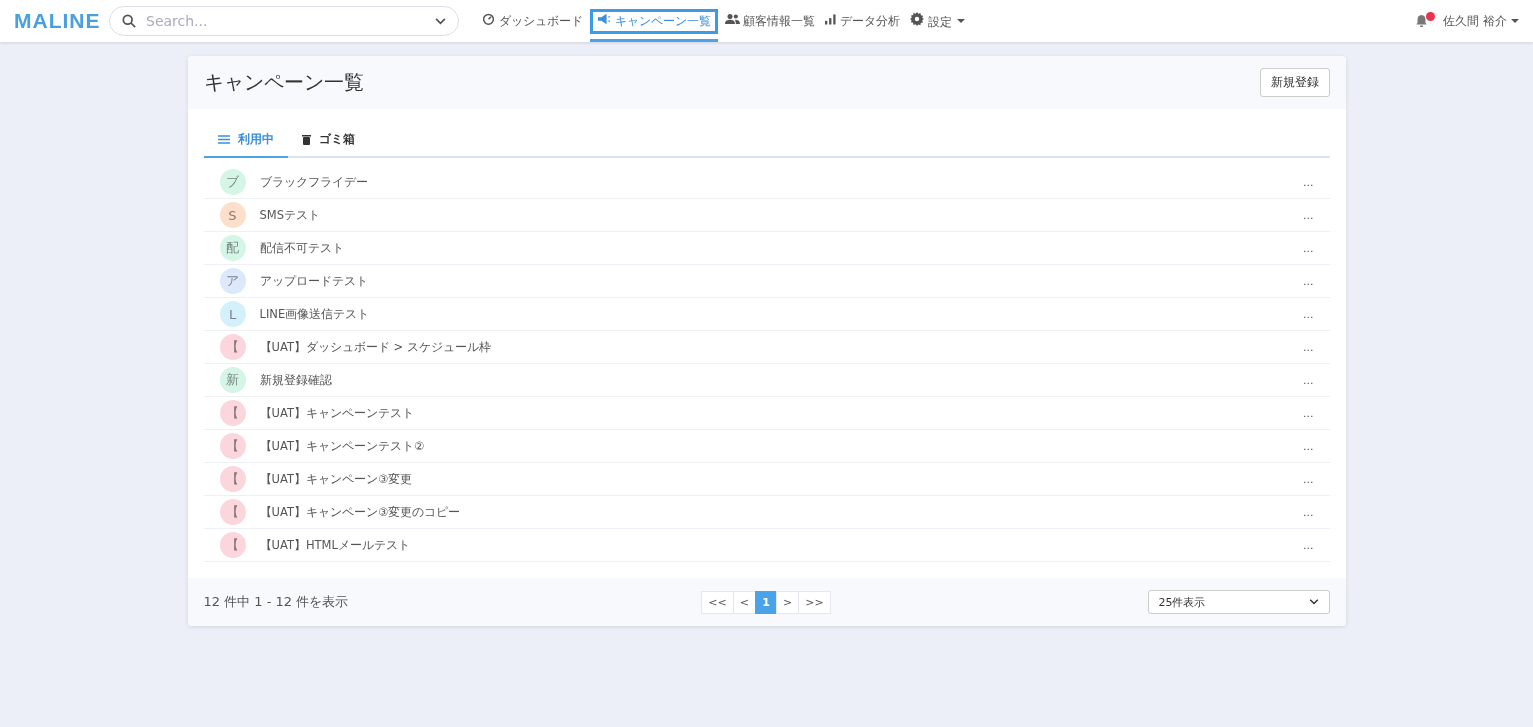 The height and width of the screenshot is (727, 1533). Describe the element at coordinates (232, 182) in the screenshot. I see `avatar: ブ` at that location.